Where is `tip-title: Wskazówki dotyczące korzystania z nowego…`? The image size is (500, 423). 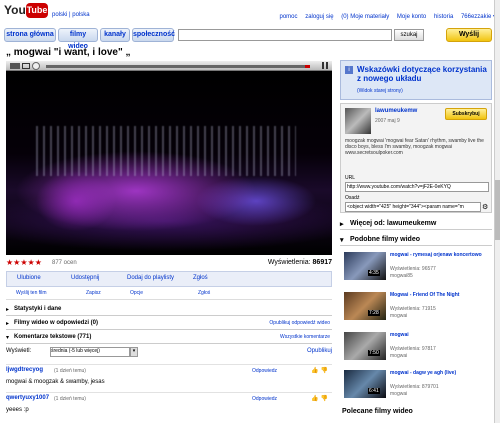
tip-title: Wskazówki dotyczące korzystania z nowego… is located at coordinates (422, 74).